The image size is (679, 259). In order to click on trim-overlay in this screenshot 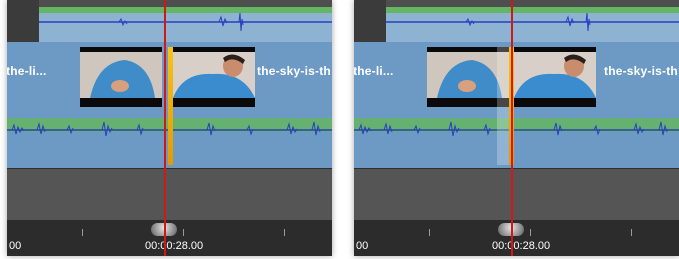, I will do `click(503, 106)`.